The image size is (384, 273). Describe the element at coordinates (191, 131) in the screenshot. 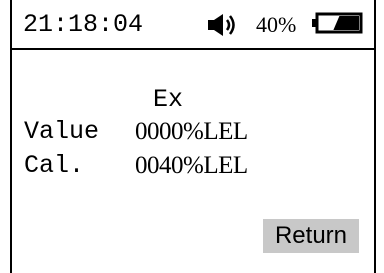

I see `value-reading: 0000%LEL` at that location.